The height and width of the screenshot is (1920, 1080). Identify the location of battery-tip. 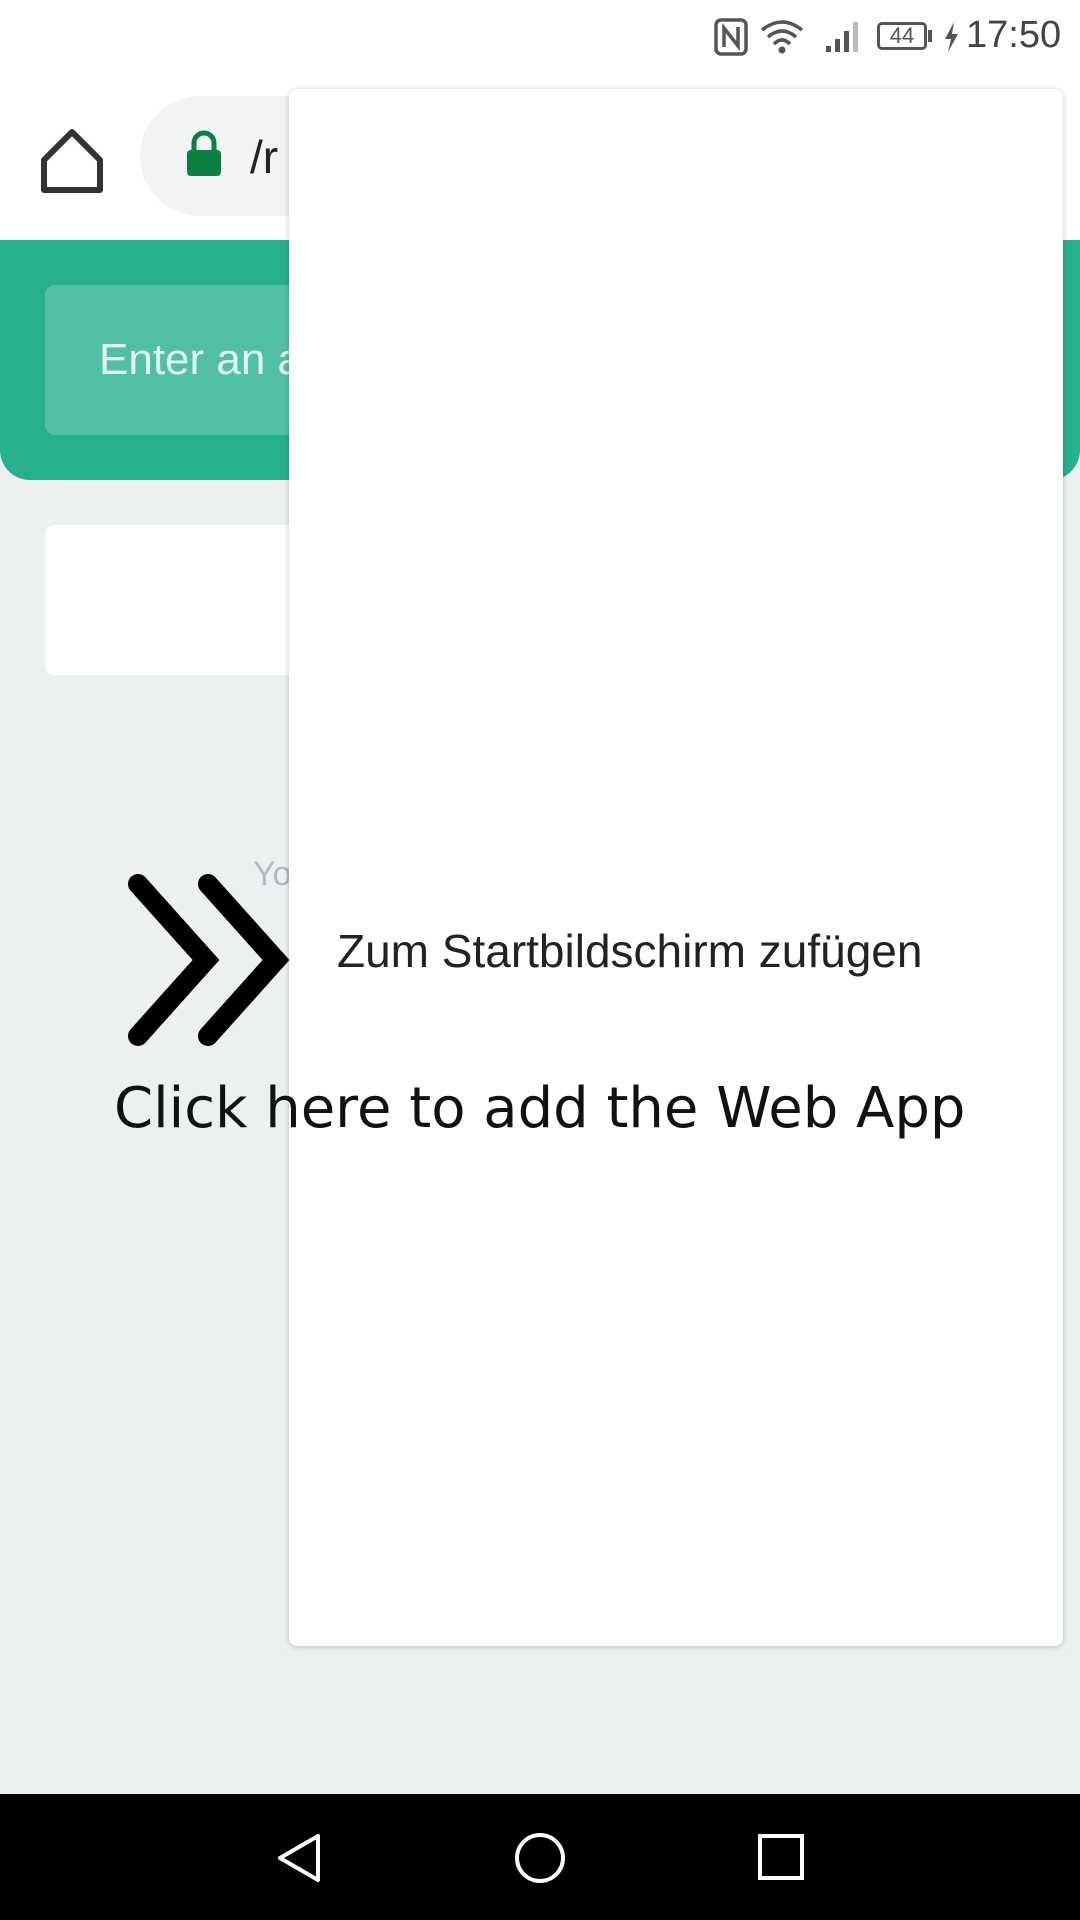
(930, 36).